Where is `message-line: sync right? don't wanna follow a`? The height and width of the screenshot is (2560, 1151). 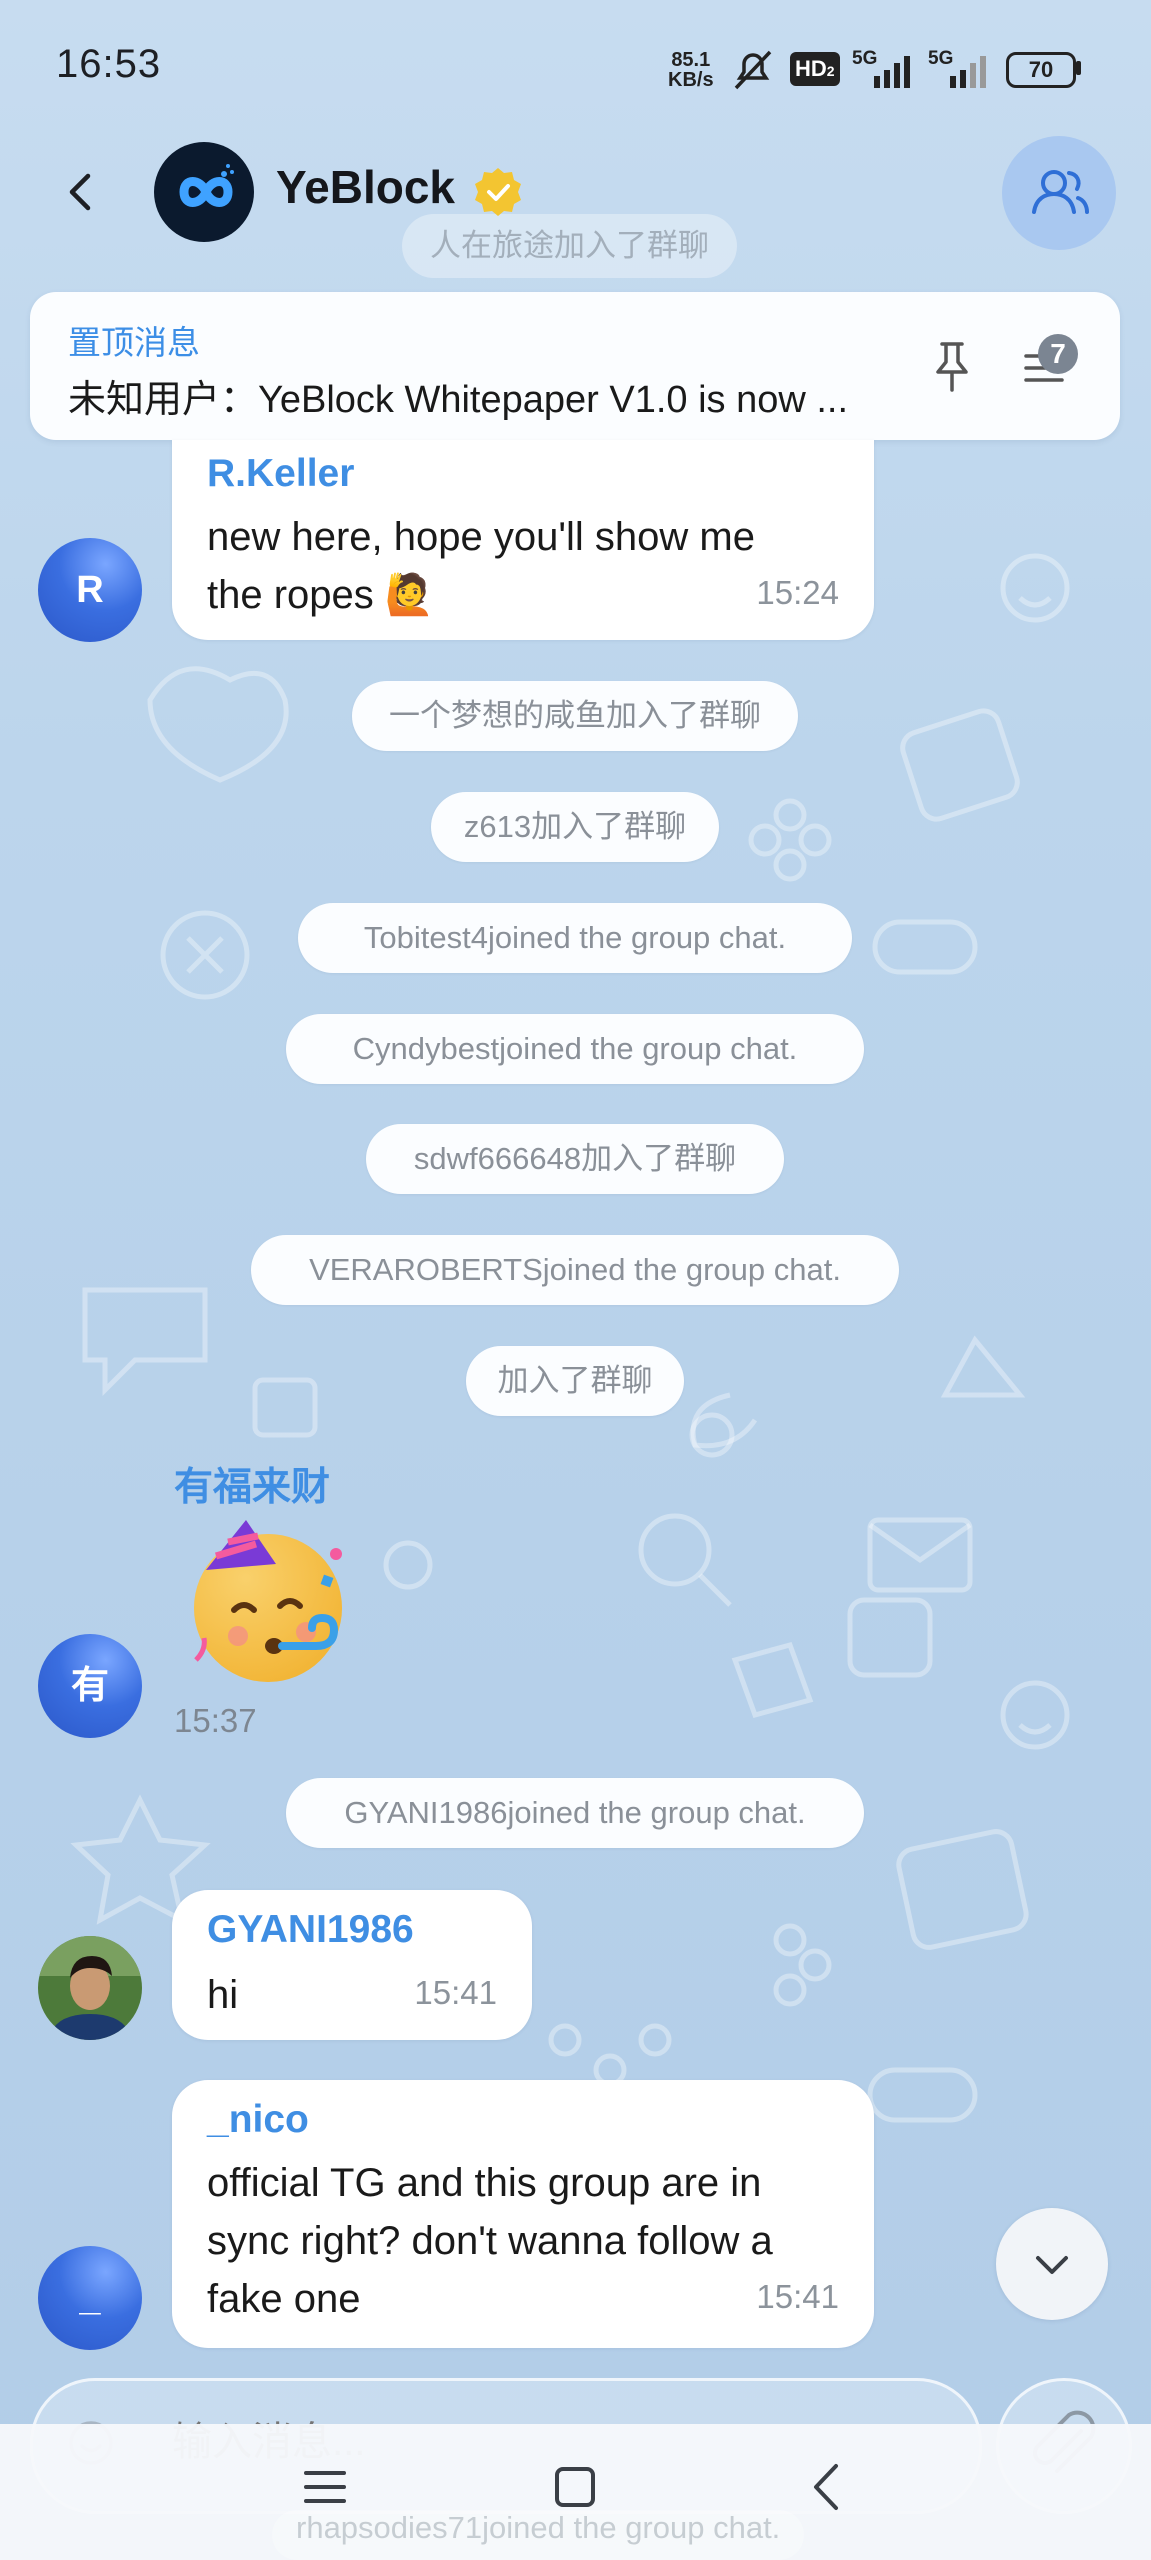
message-line: sync right? don't wanna follow a is located at coordinates (490, 2241).